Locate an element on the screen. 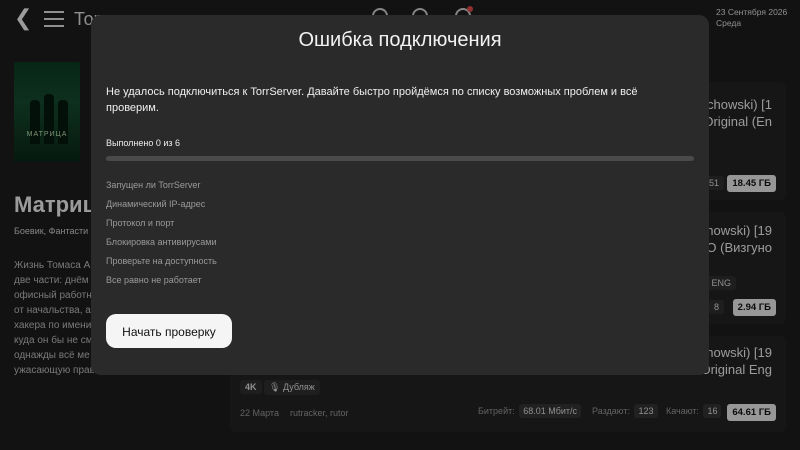  checklist-step: Проверьте на доступность is located at coordinates (161, 261).